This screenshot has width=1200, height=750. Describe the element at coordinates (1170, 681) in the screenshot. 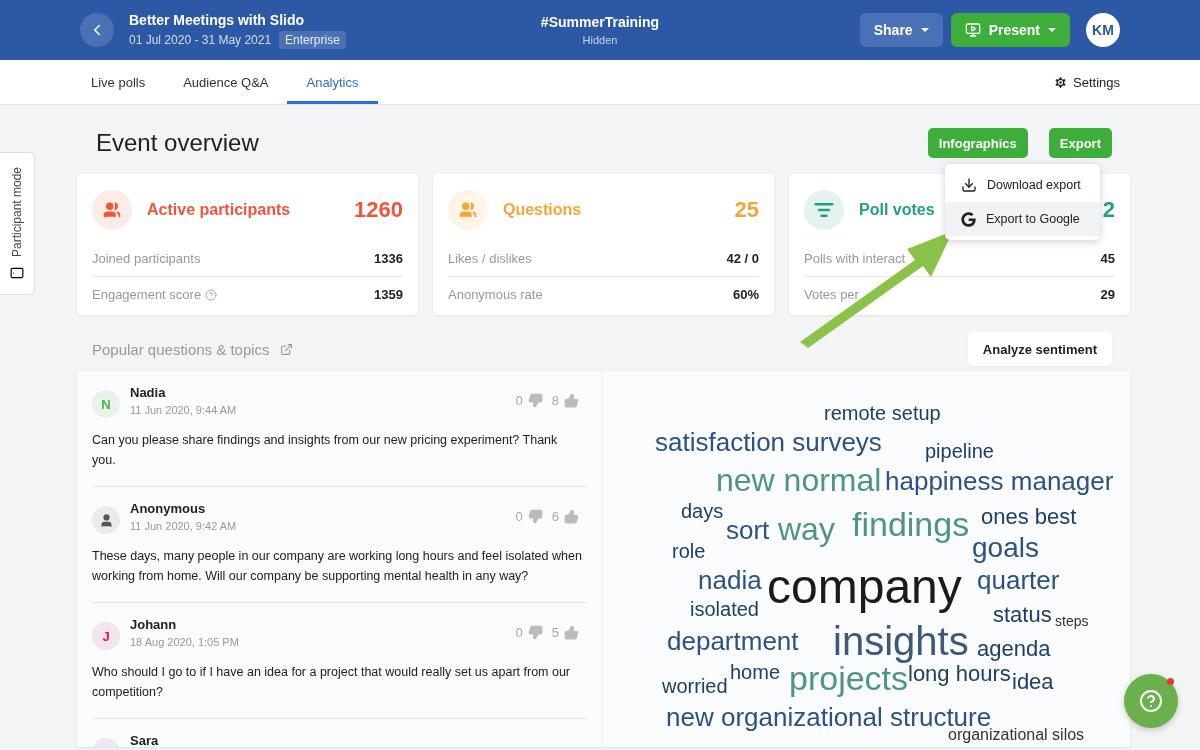

I see `notification-dot` at that location.